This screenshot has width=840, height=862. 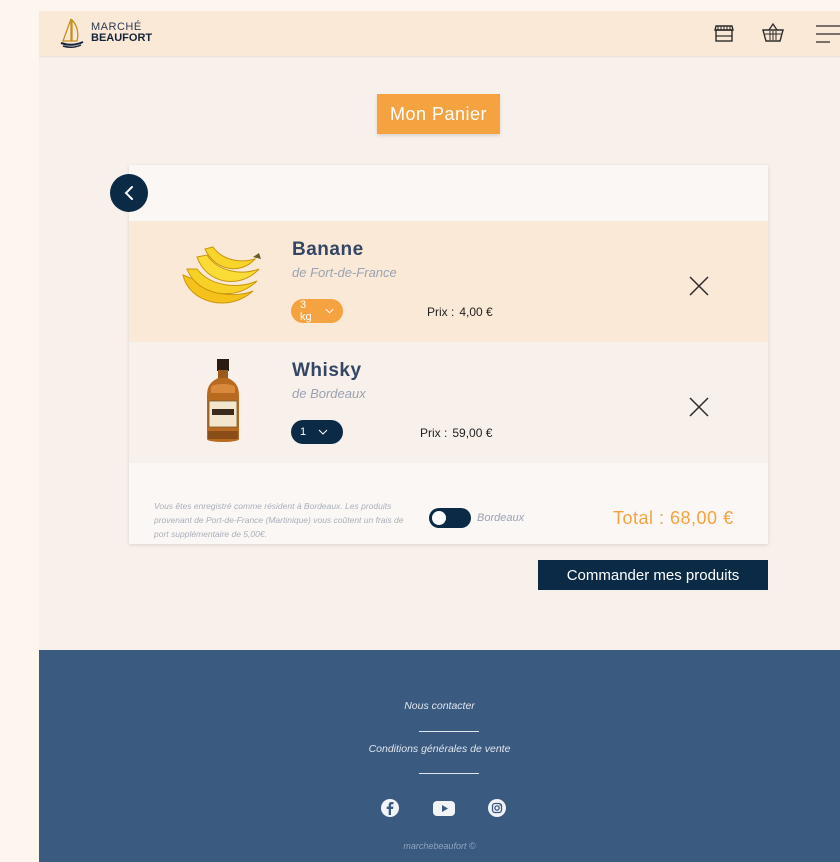 I want to click on back-button, so click(x=129, y=193).